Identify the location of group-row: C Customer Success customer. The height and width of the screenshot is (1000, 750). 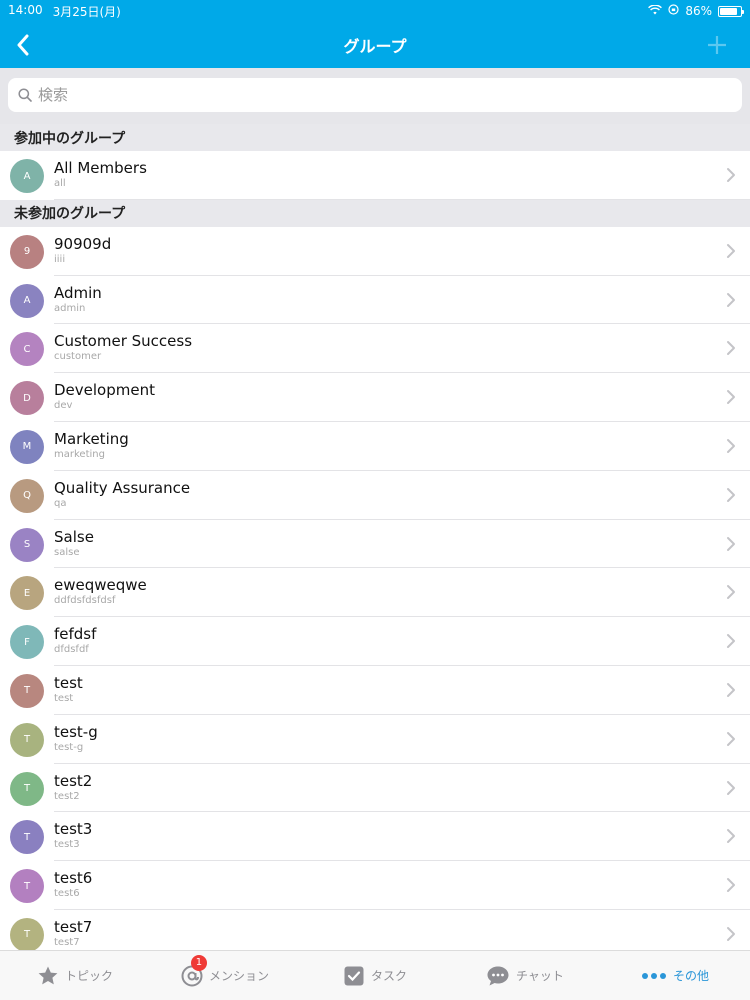
(375, 349).